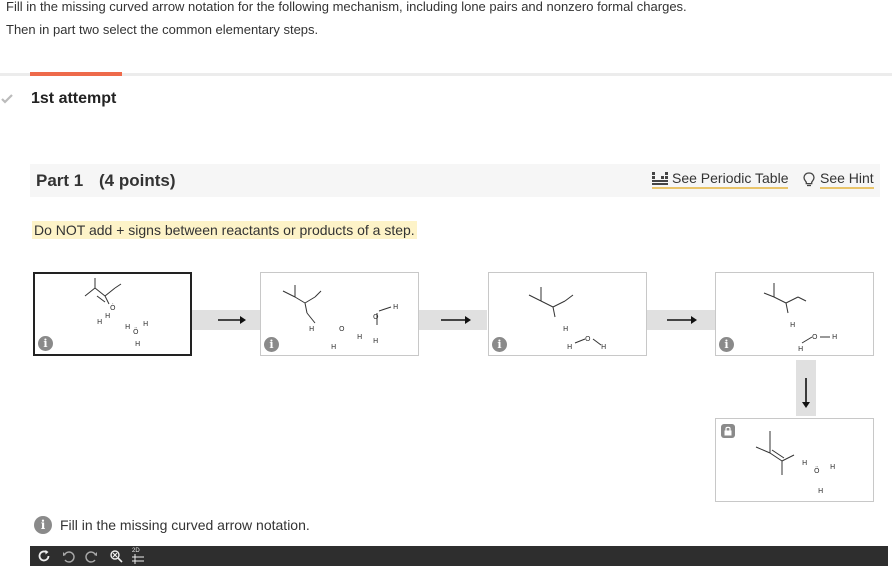  What do you see at coordinates (499, 344) in the screenshot?
I see `step-3-info-icon: i` at bounding box center [499, 344].